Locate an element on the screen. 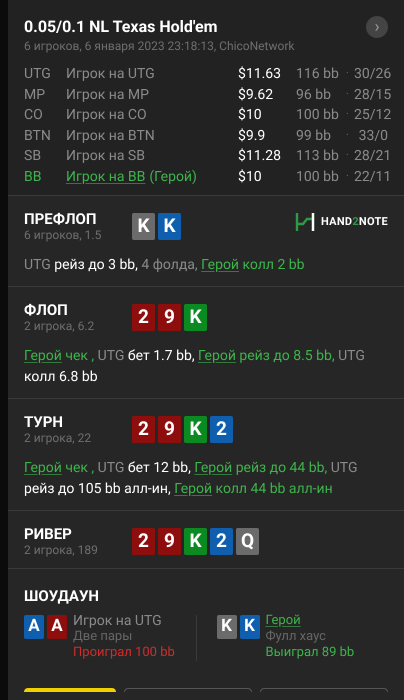 The width and height of the screenshot is (404, 700). stack-bb: 116 bb is located at coordinates (318, 74).